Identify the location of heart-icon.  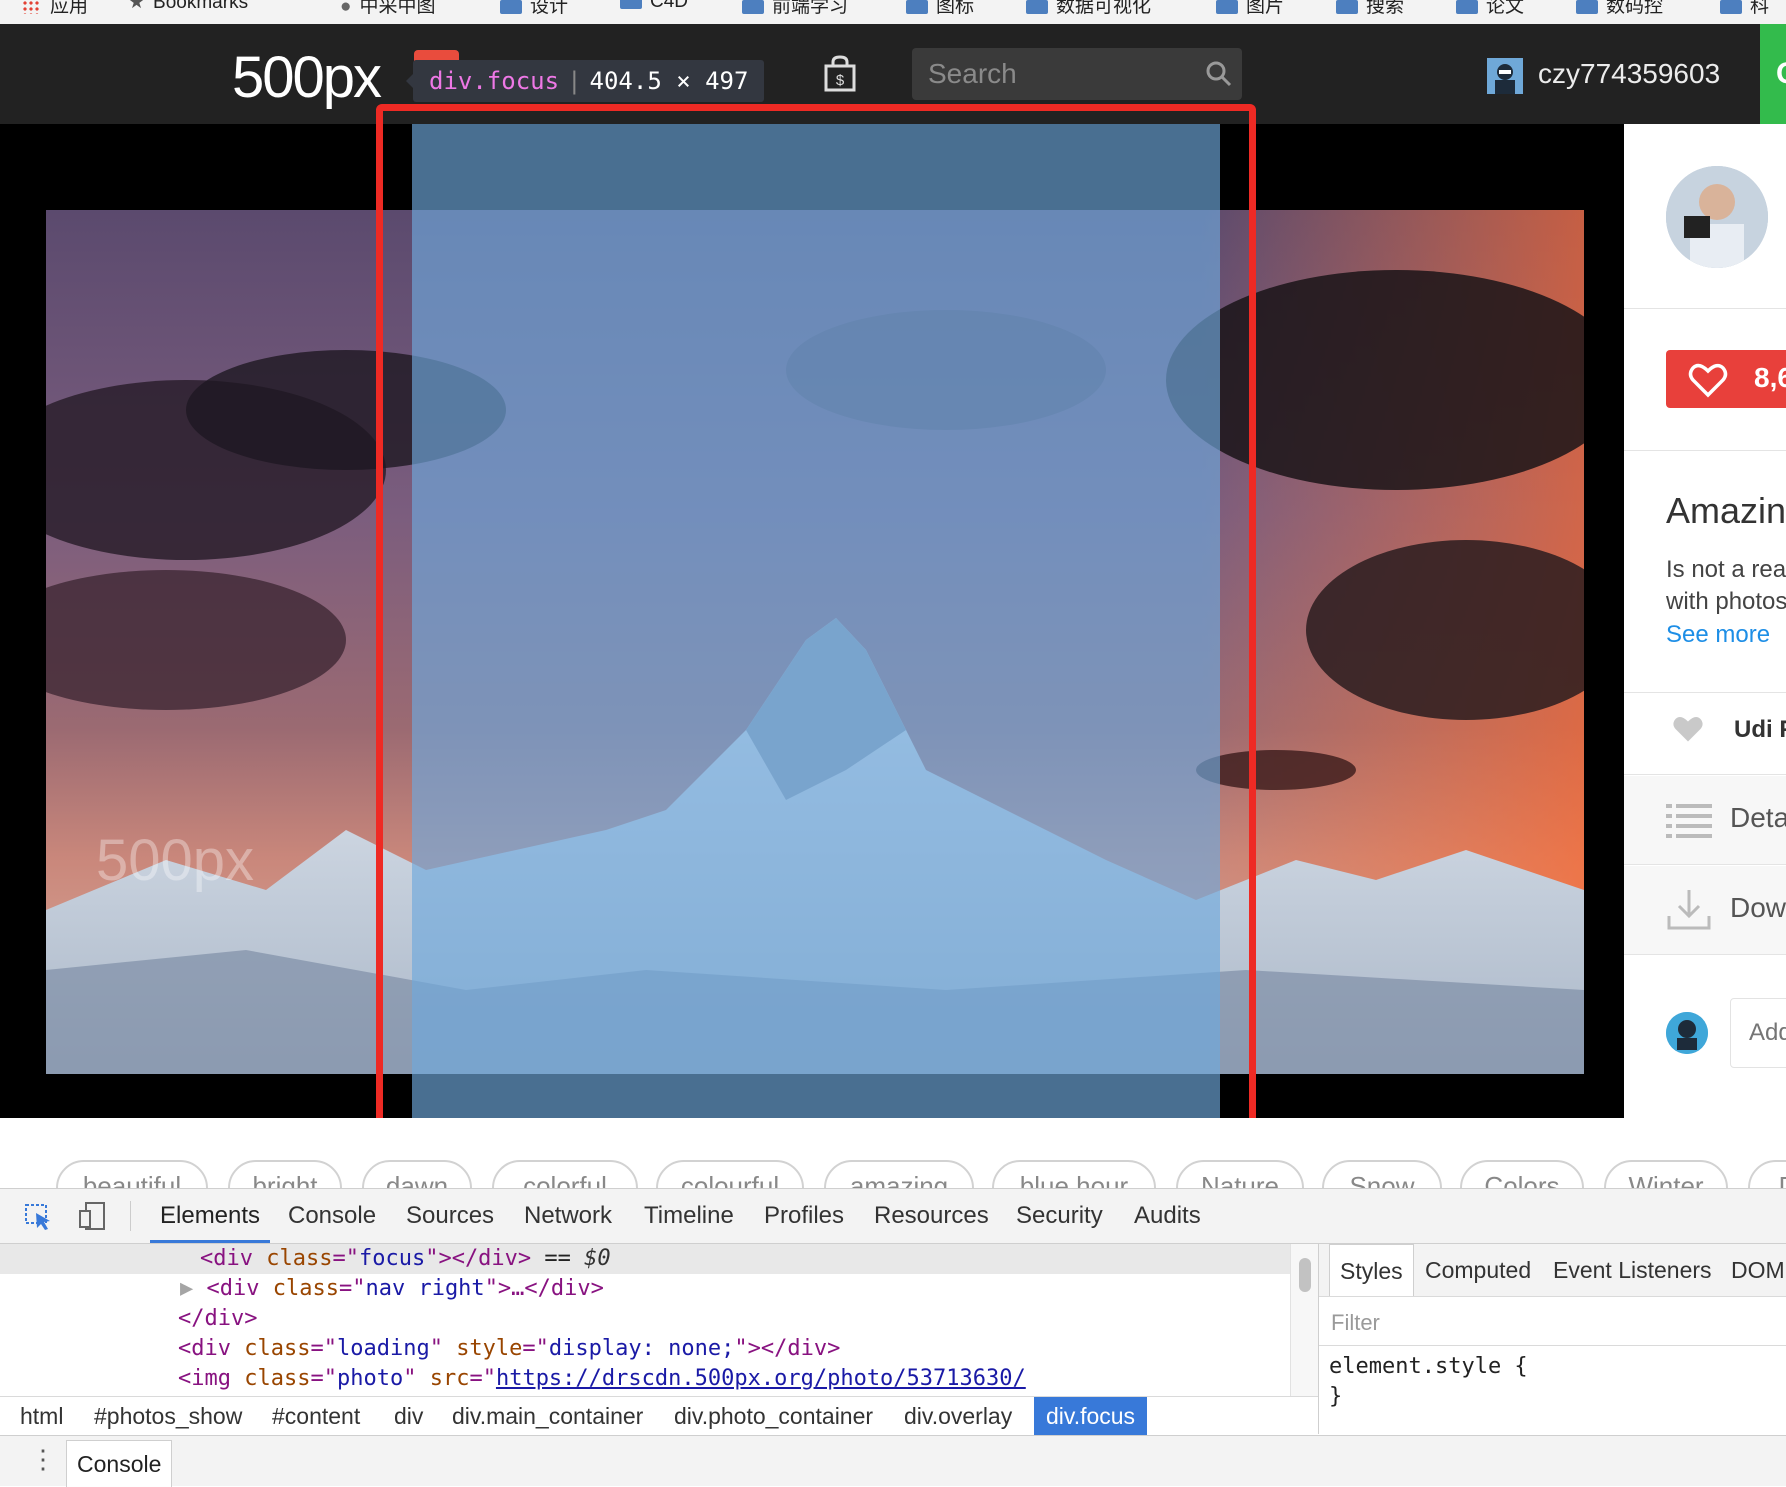
(1708, 380).